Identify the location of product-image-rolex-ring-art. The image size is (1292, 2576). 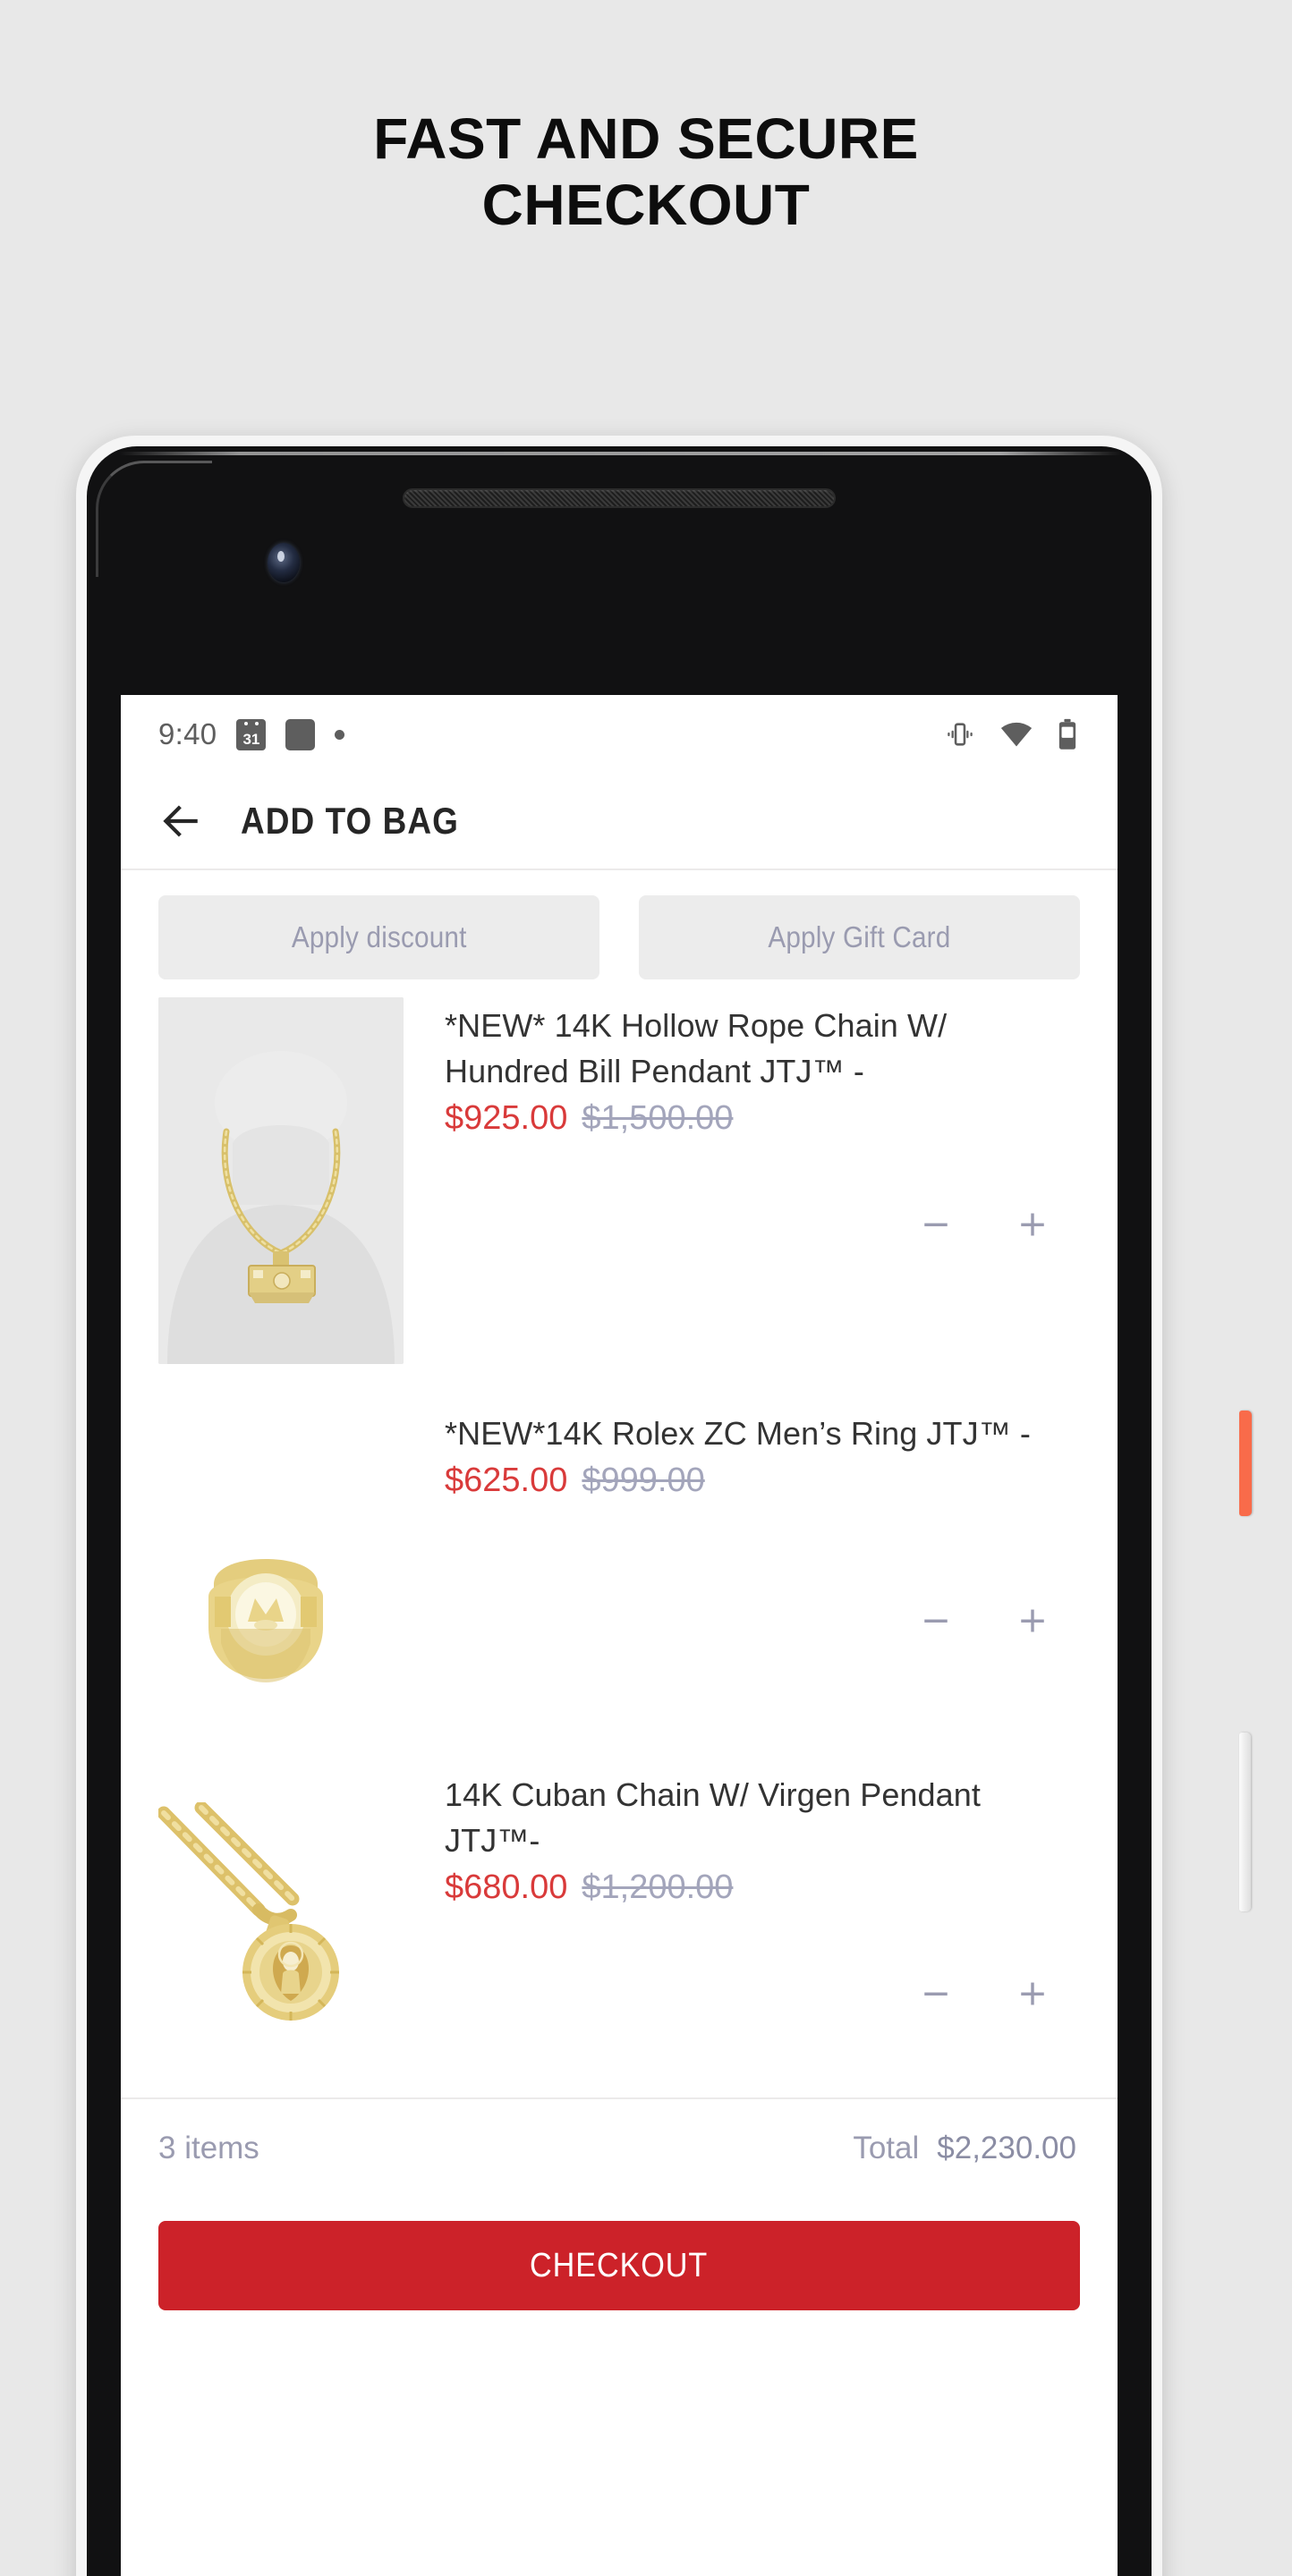
(281, 1624).